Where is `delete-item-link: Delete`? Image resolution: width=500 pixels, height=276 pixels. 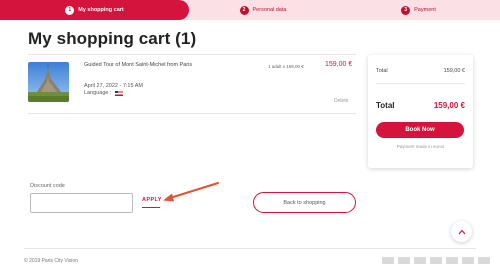
delete-item-link: Delete is located at coordinates (341, 101).